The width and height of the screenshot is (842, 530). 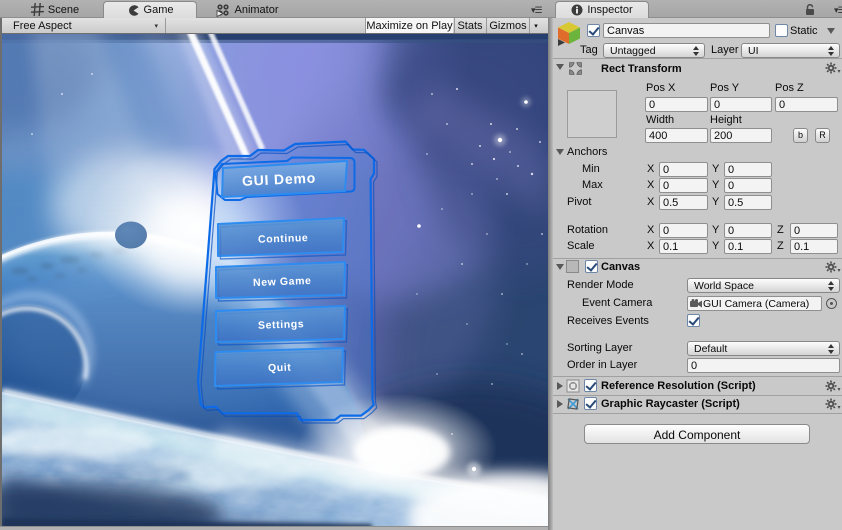 What do you see at coordinates (283, 239) in the screenshot?
I see `svg-text: Continue` at bounding box center [283, 239].